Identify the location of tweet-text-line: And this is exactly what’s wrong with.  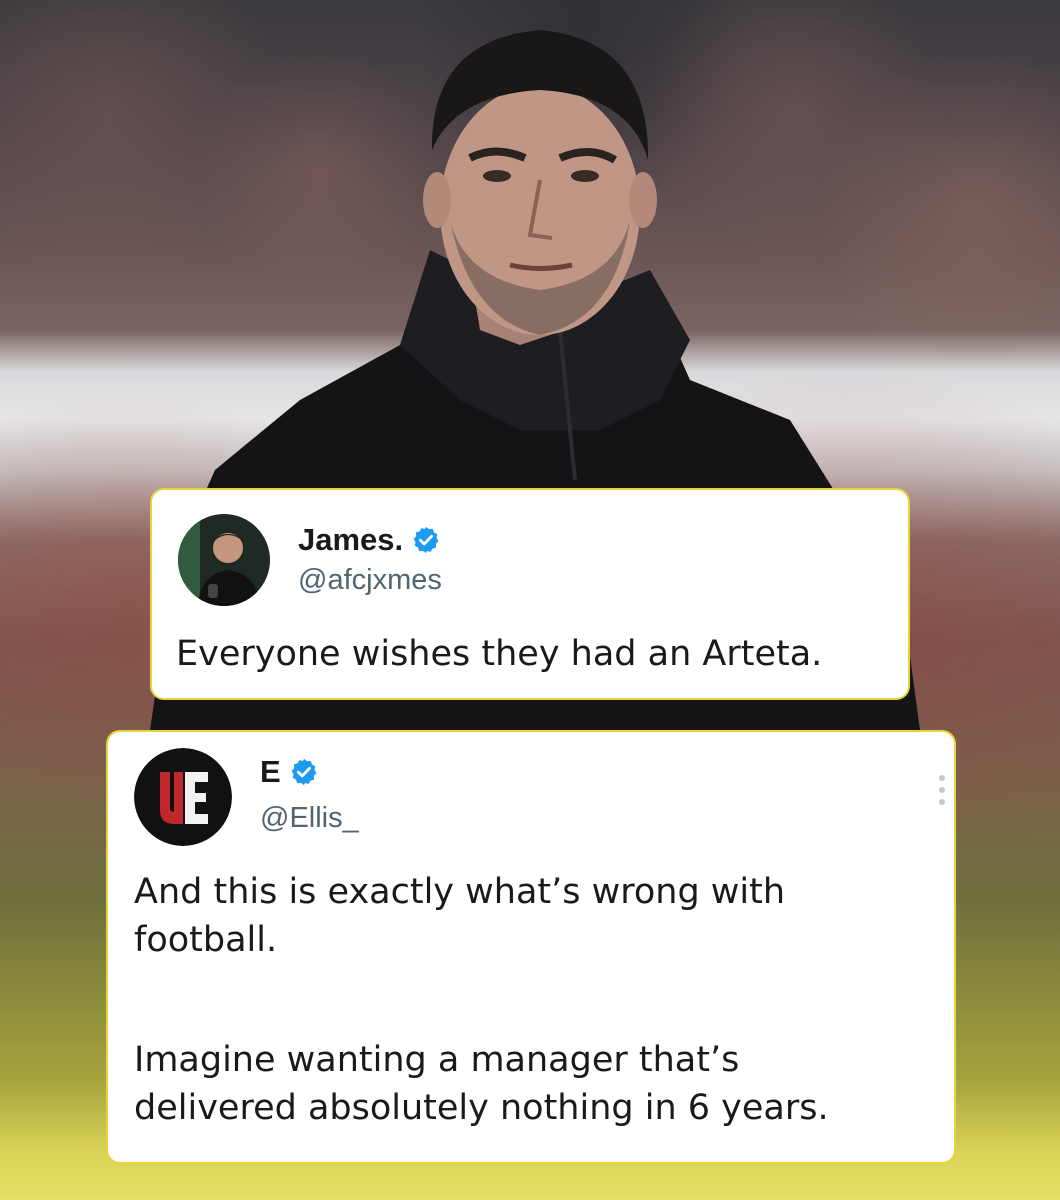
(460, 892).